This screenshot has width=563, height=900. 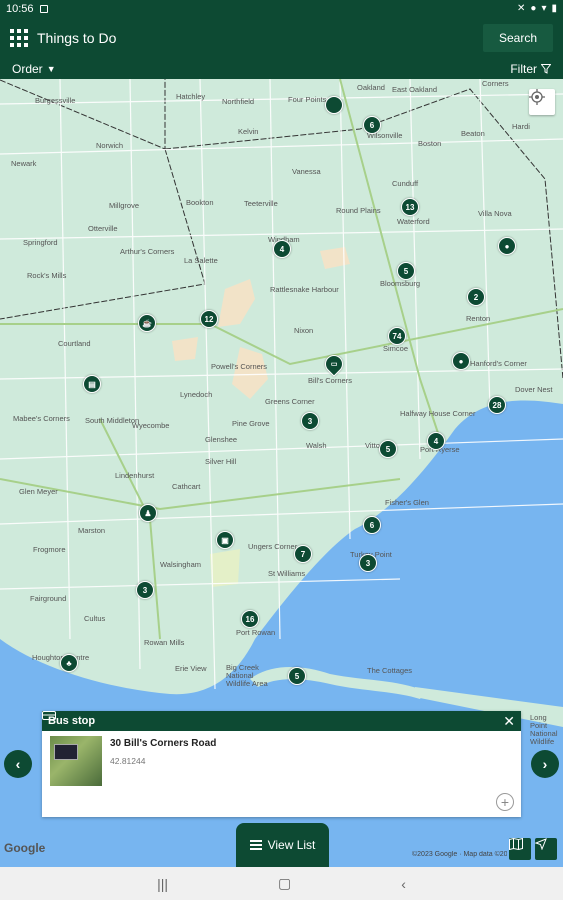 I want to click on map-marker-pin, so click(x=334, y=105).